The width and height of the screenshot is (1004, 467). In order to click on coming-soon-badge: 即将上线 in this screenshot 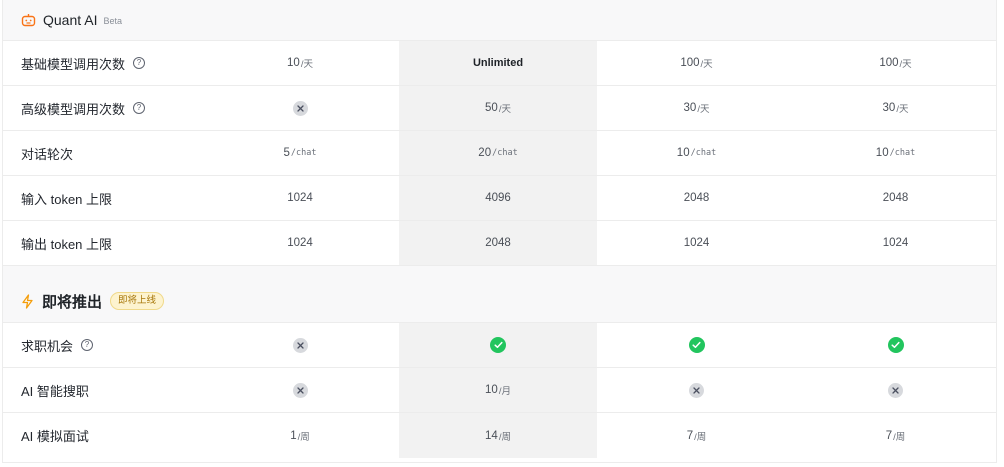, I will do `click(137, 301)`.